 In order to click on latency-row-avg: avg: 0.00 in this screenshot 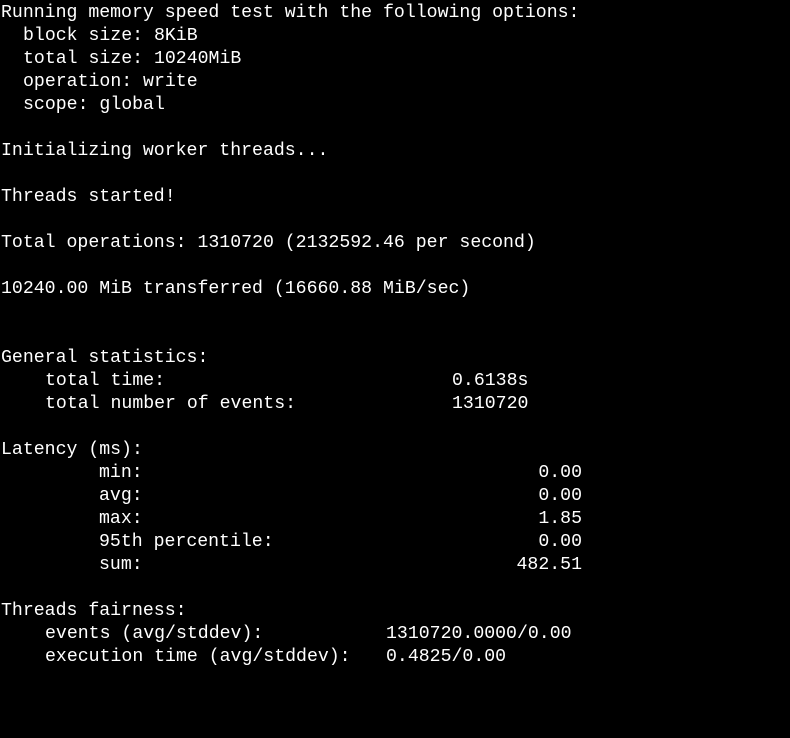, I will do `click(395, 496)`.